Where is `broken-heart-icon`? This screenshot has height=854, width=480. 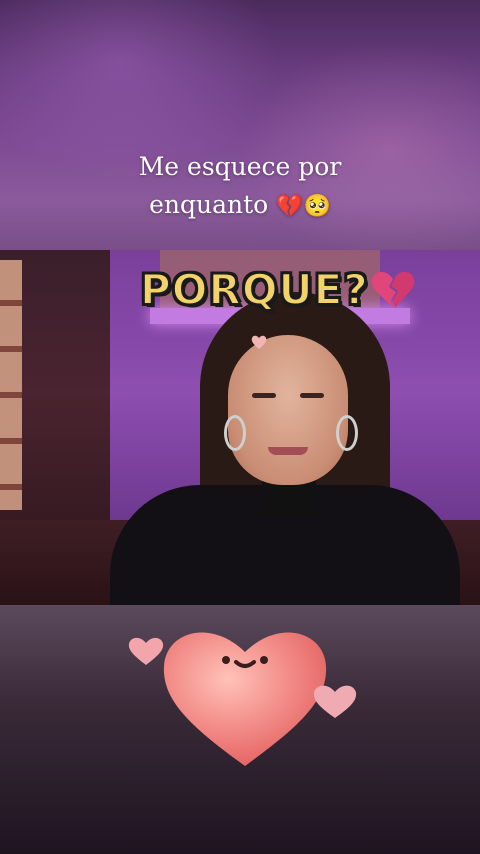 broken-heart-icon is located at coordinates (393, 289).